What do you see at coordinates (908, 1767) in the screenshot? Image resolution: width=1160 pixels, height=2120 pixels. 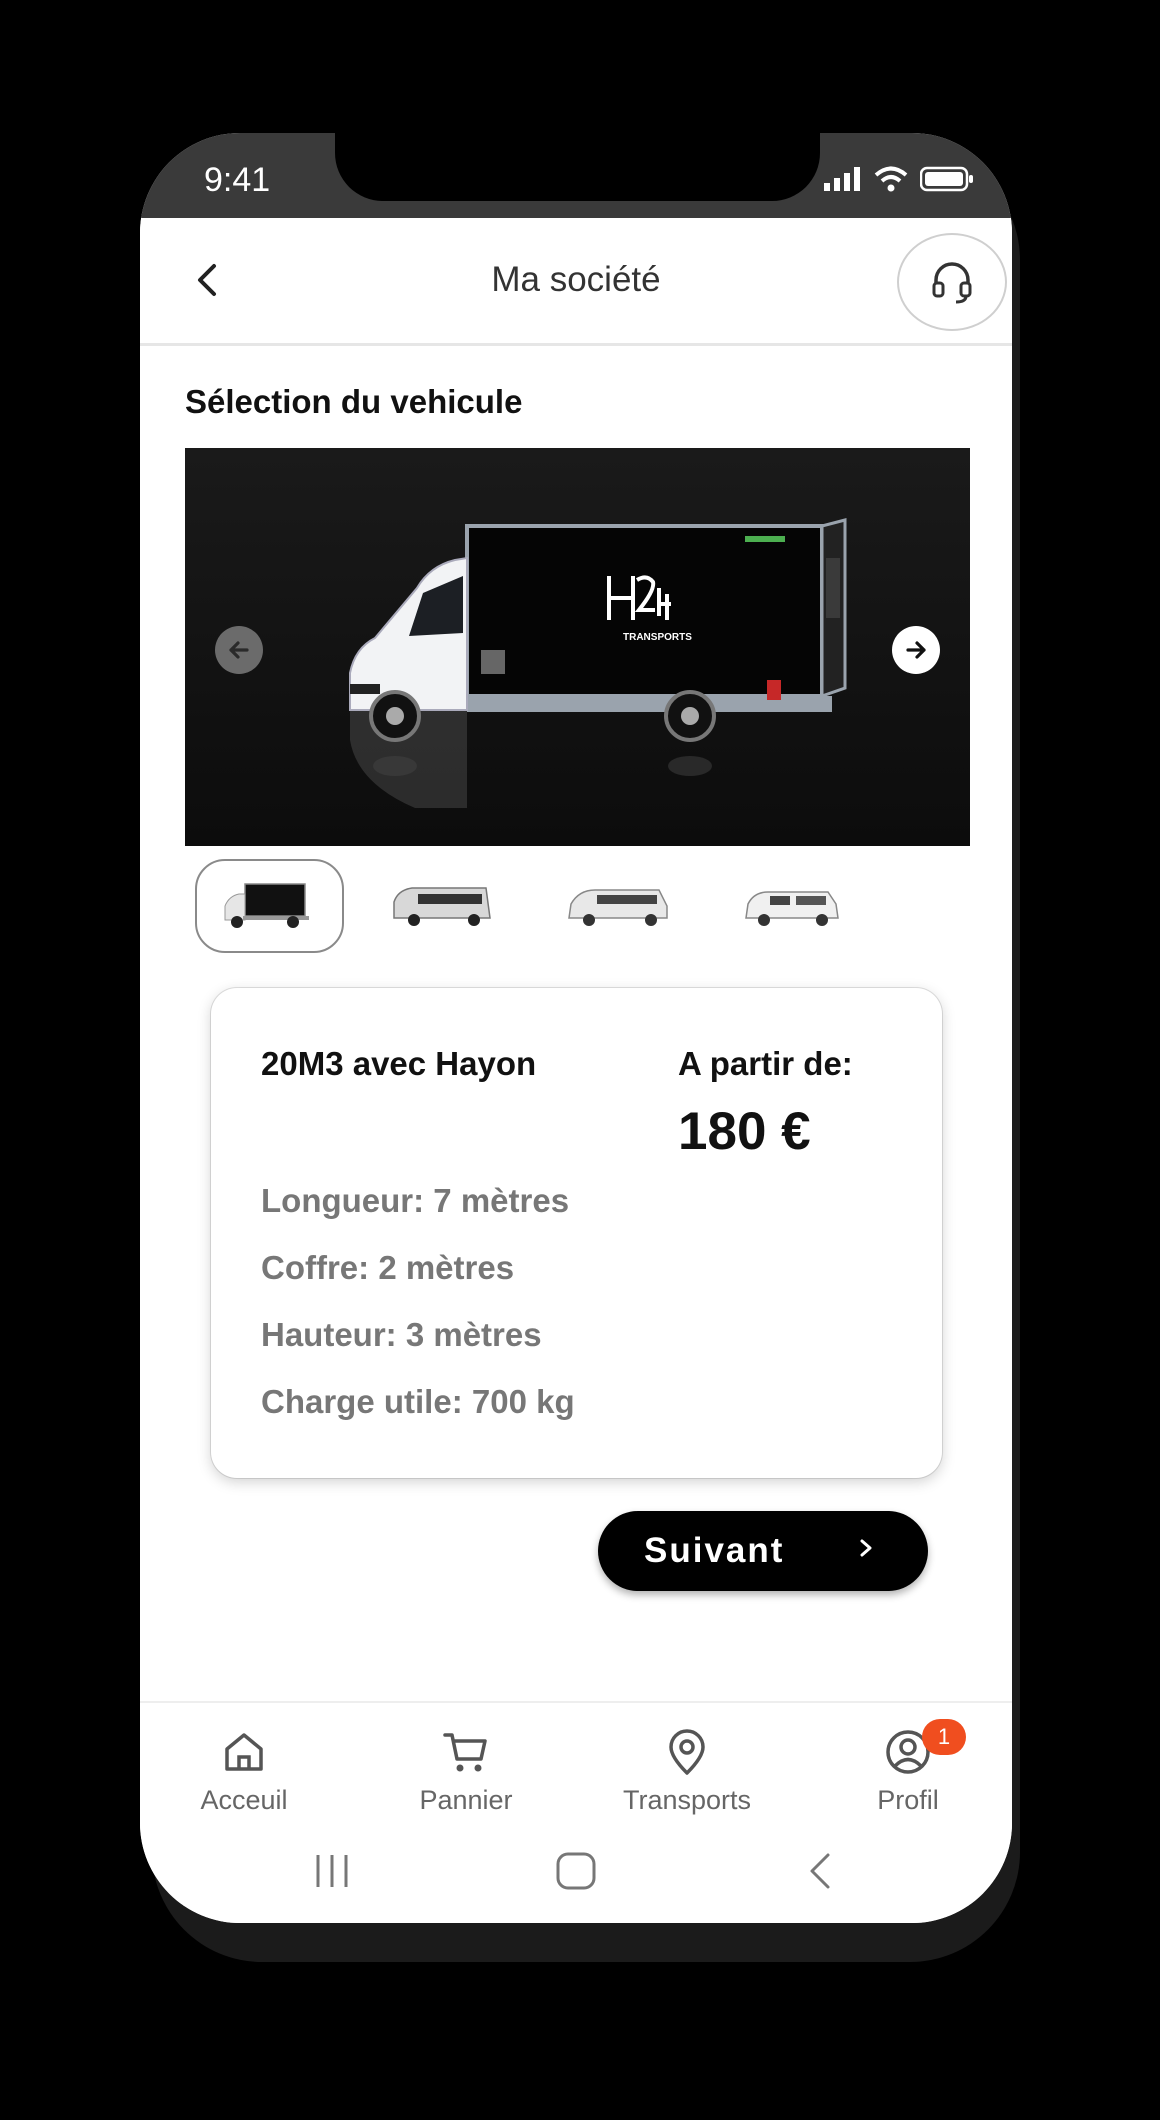 I see `nav-item-profile: 1 Profil` at bounding box center [908, 1767].